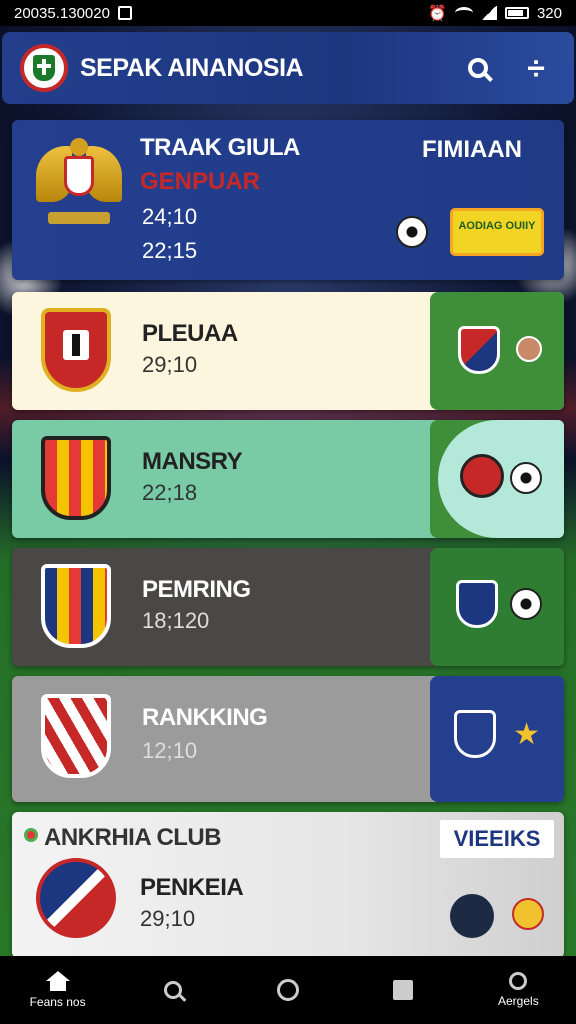 The image size is (576, 1024). I want to click on match-score-secondary: 22;15, so click(170, 250).